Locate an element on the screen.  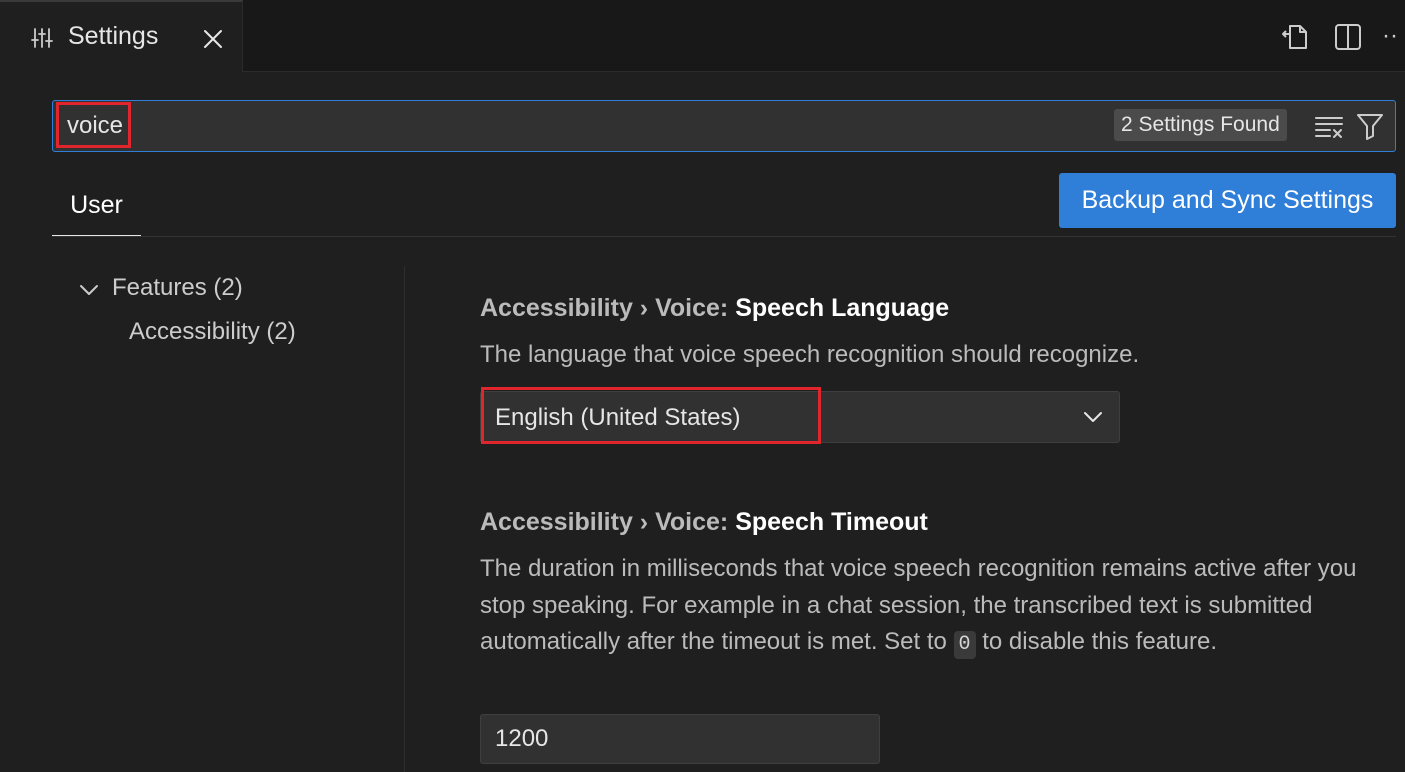
search-input is located at coordinates (567, 126).